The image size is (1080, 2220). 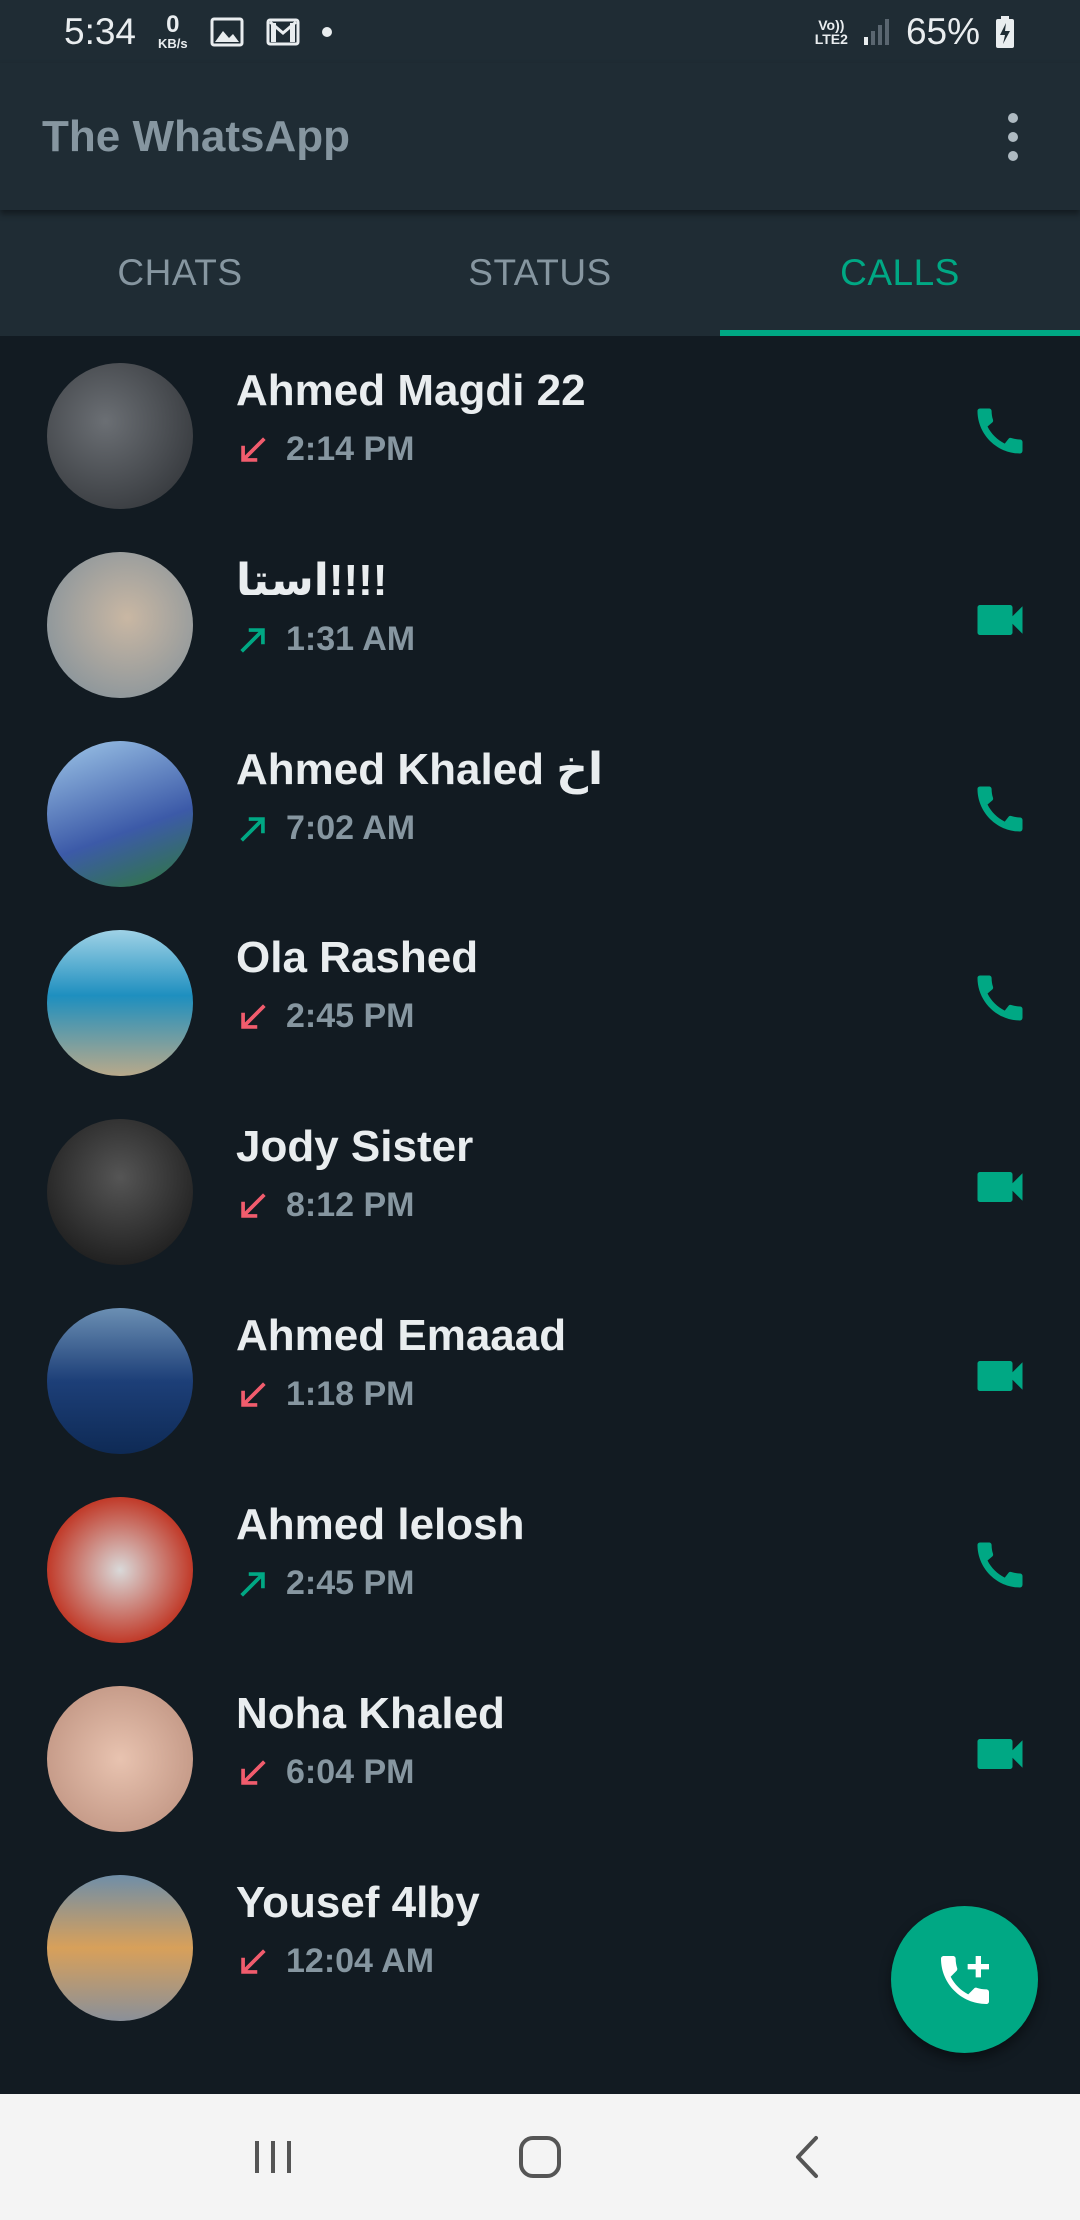 What do you see at coordinates (540, 136) in the screenshot?
I see `app-bar: The WhatsApp` at bounding box center [540, 136].